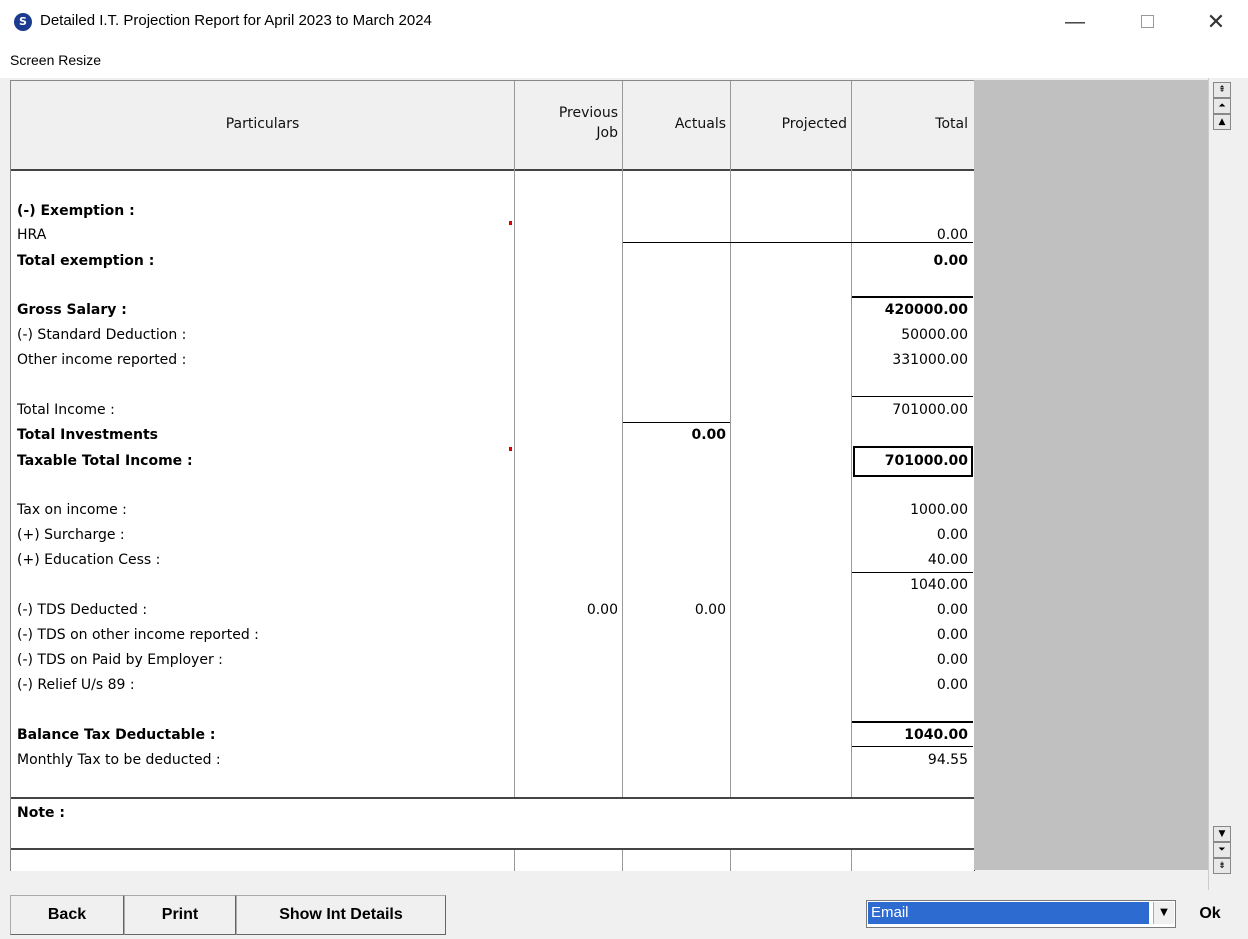 This screenshot has height=939, width=1248. I want to click on scroll-page-down-button: ⏷, so click(1222, 850).